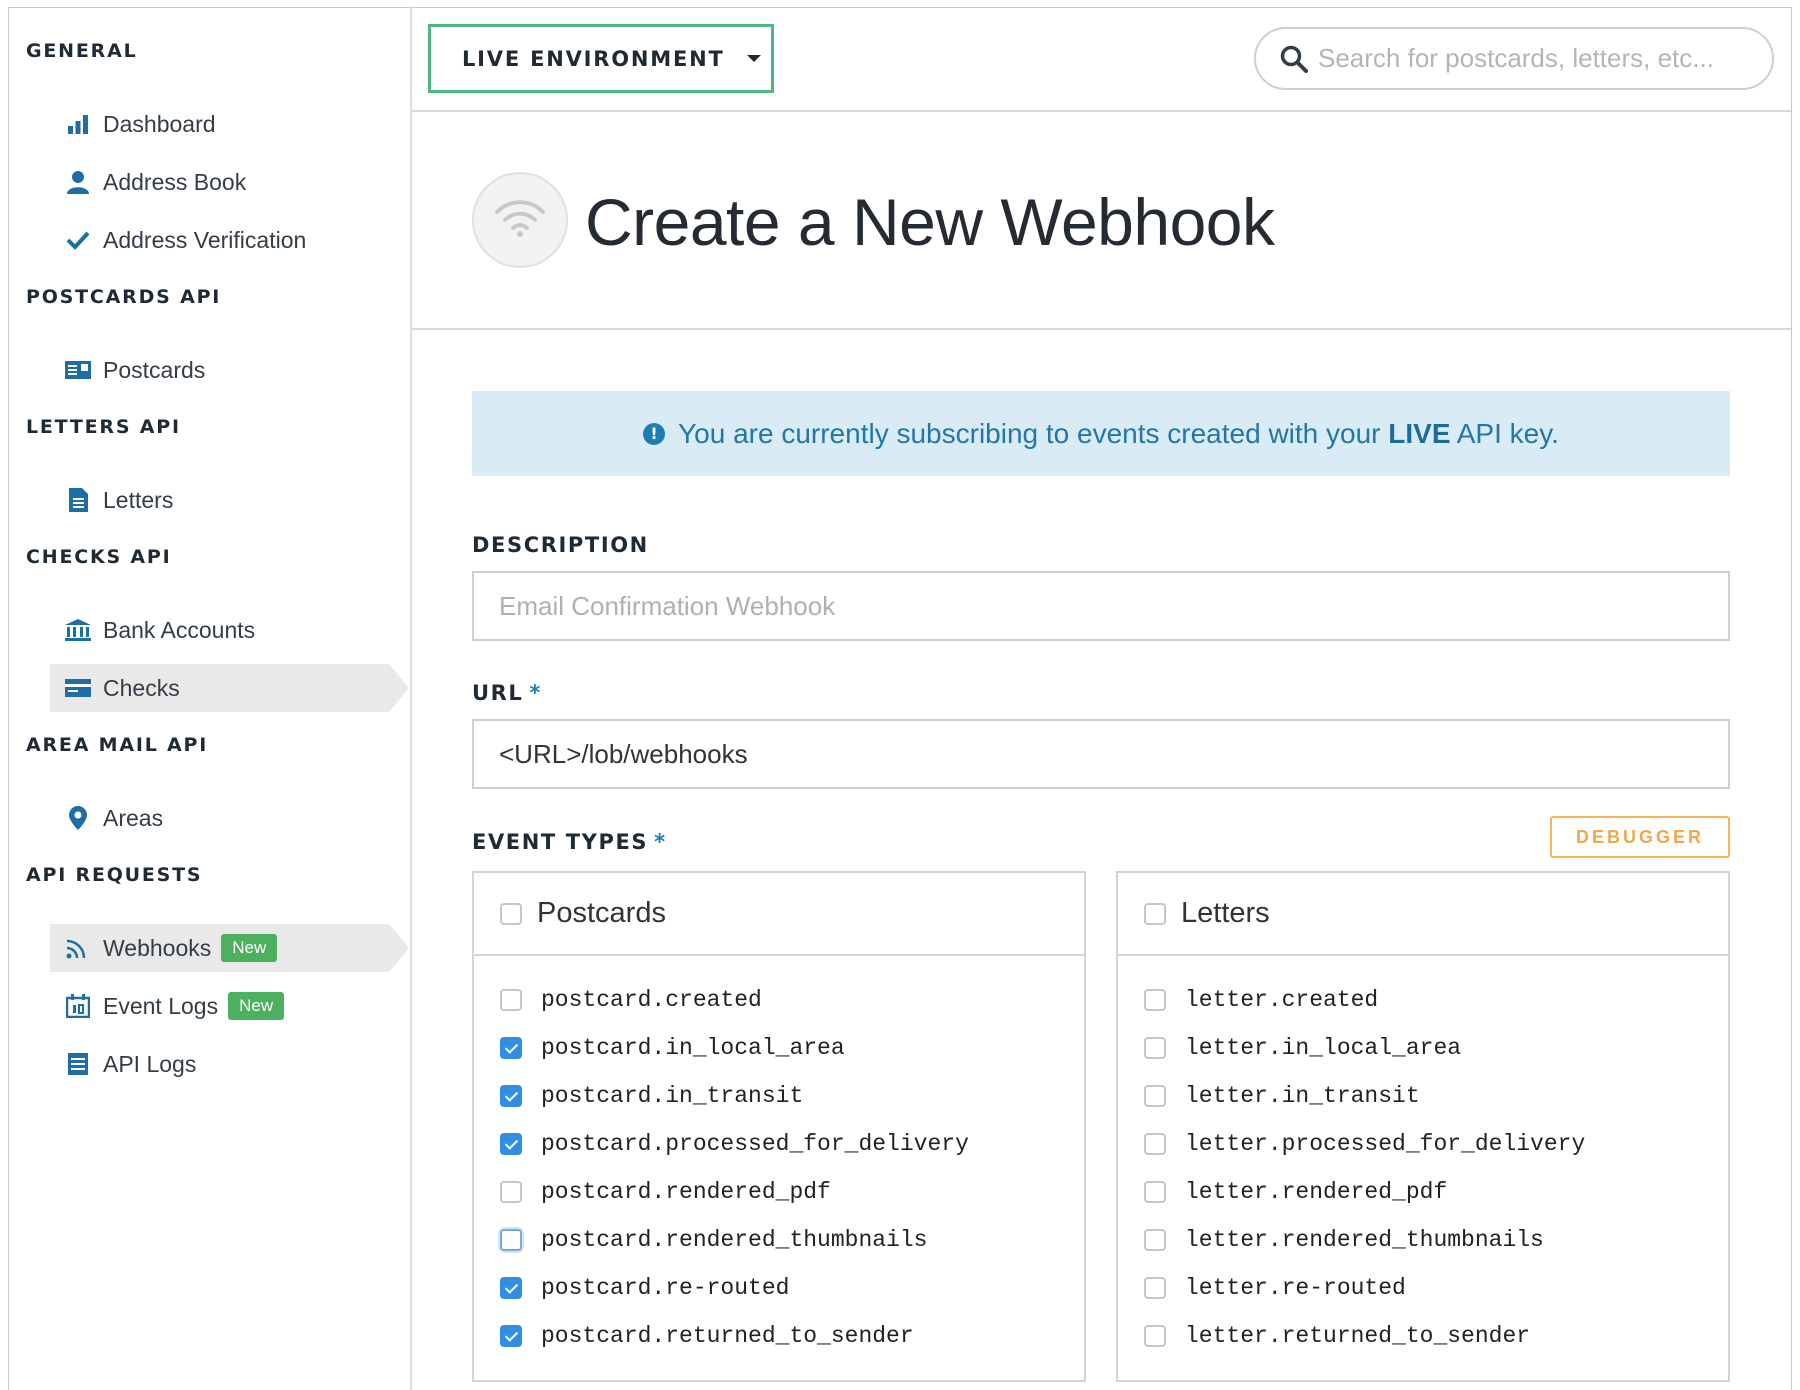 Image resolution: width=1800 pixels, height=1390 pixels. What do you see at coordinates (219, 818) in the screenshot?
I see `sidebar-item-areas: Areas` at bounding box center [219, 818].